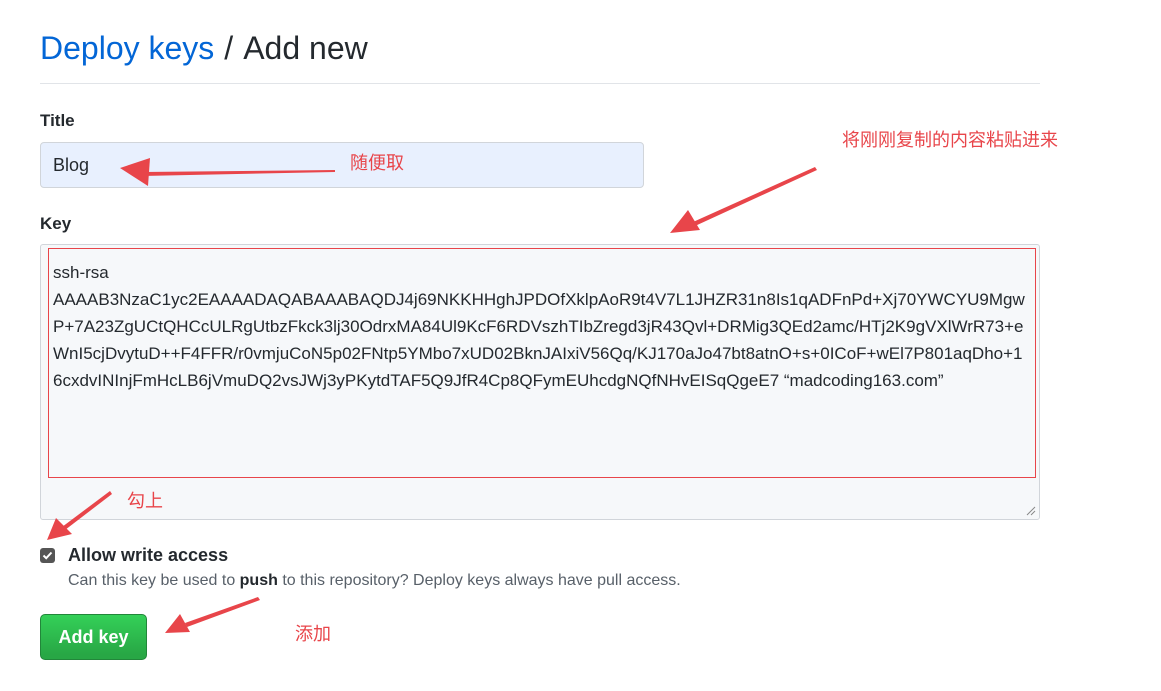 This screenshot has height=691, width=1161. I want to click on arrow-to-key-icon, so click(743, 200).